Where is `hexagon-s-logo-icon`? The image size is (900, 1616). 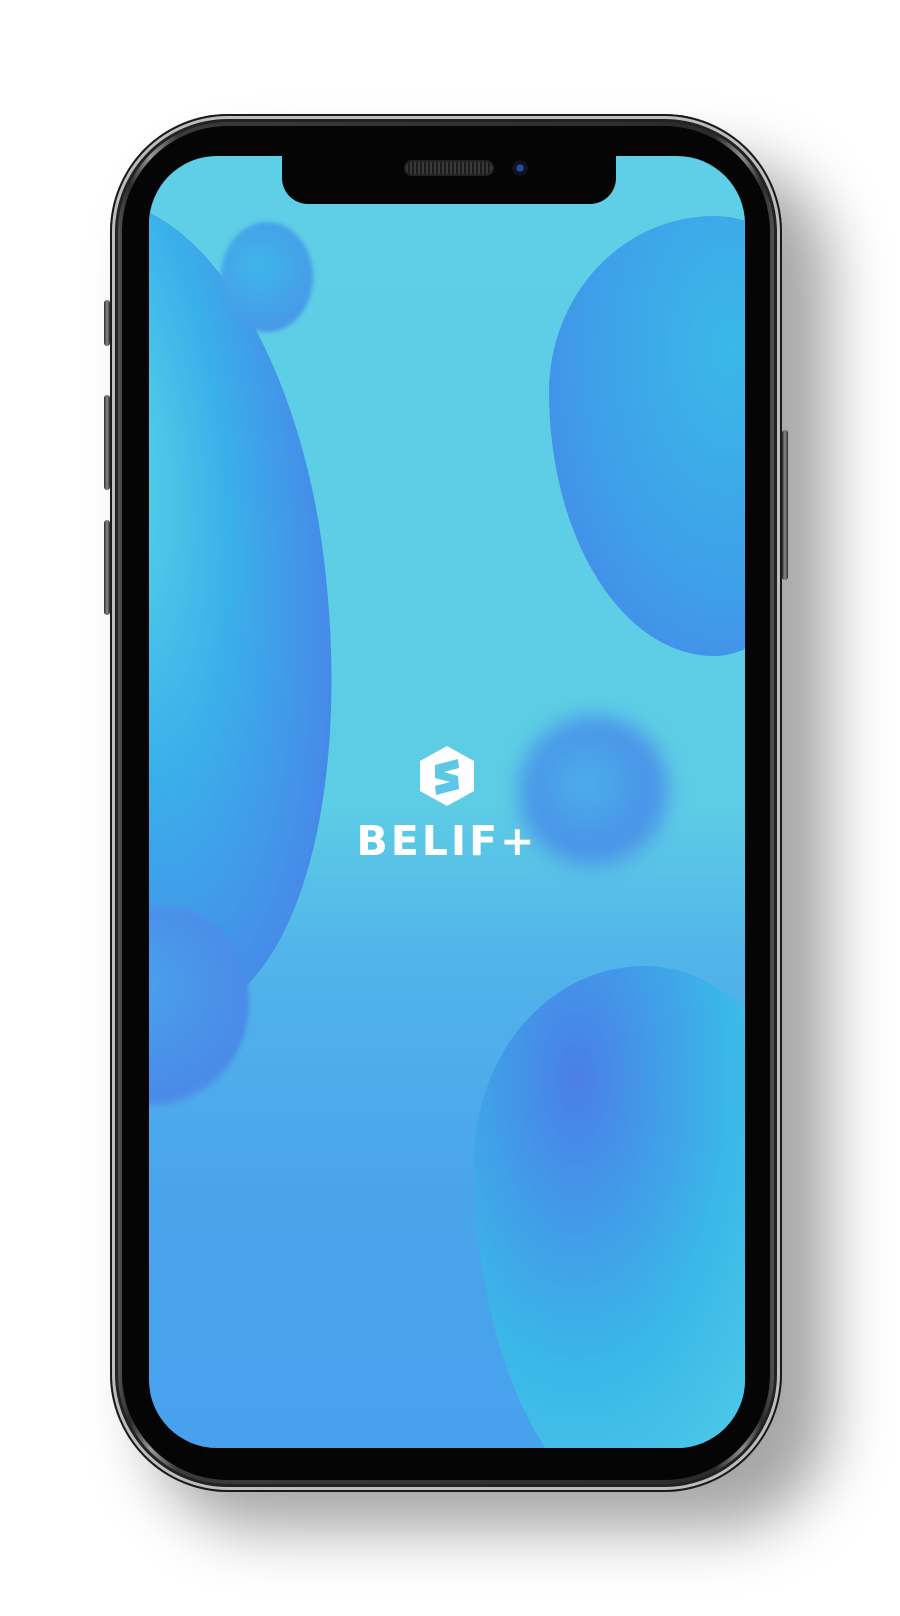
hexagon-s-logo-icon is located at coordinates (447, 776).